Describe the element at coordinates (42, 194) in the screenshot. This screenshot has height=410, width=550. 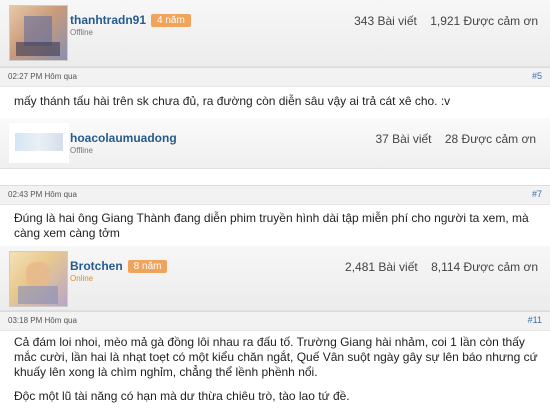
I see `post-time: 02:43 PM Hôm qua` at that location.